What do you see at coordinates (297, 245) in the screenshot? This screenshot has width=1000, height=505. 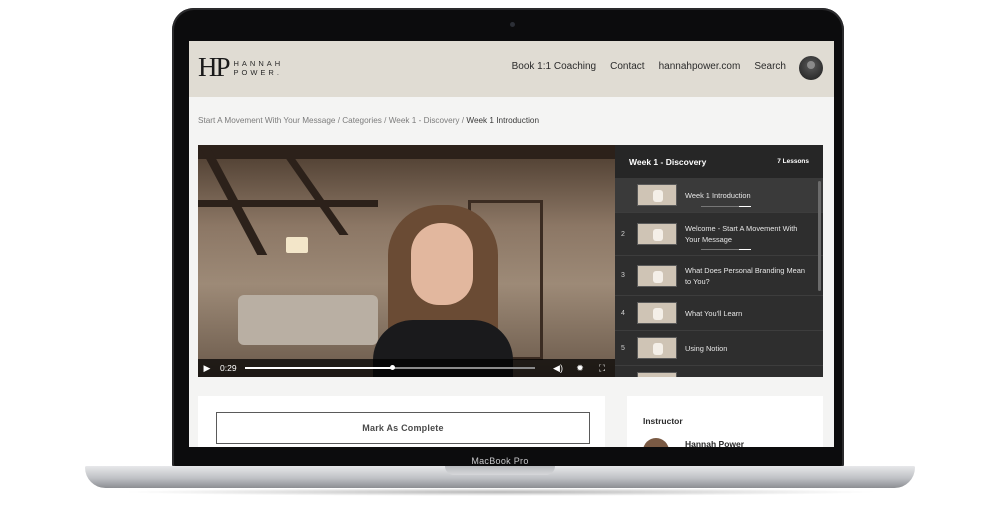 I see `video-lamp` at bounding box center [297, 245].